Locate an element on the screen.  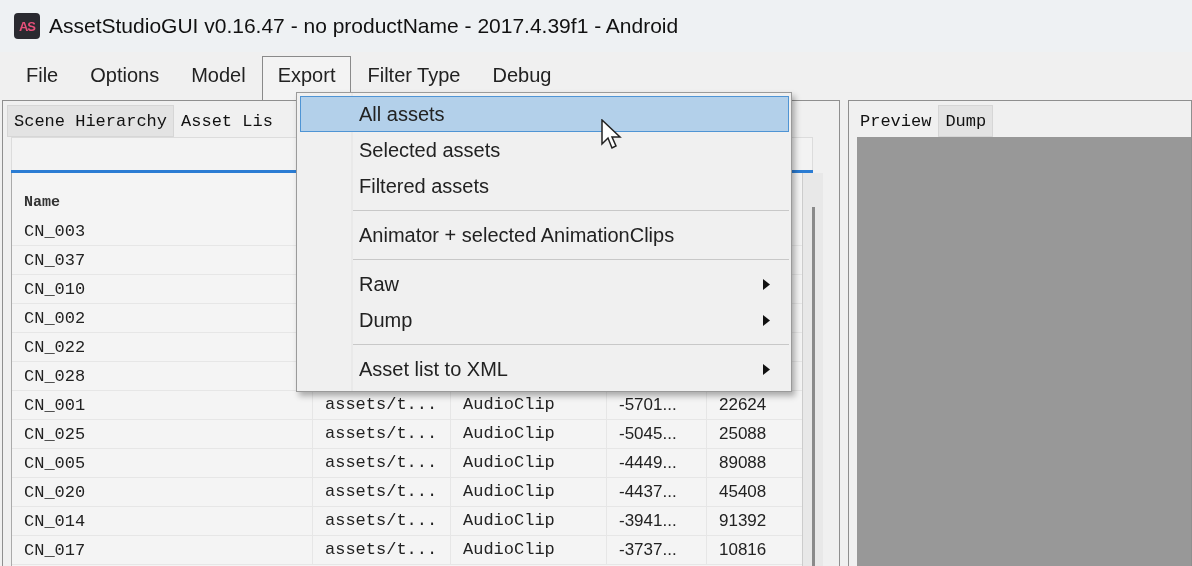
table-cell-text: CN_022 is located at coordinates (55, 347).